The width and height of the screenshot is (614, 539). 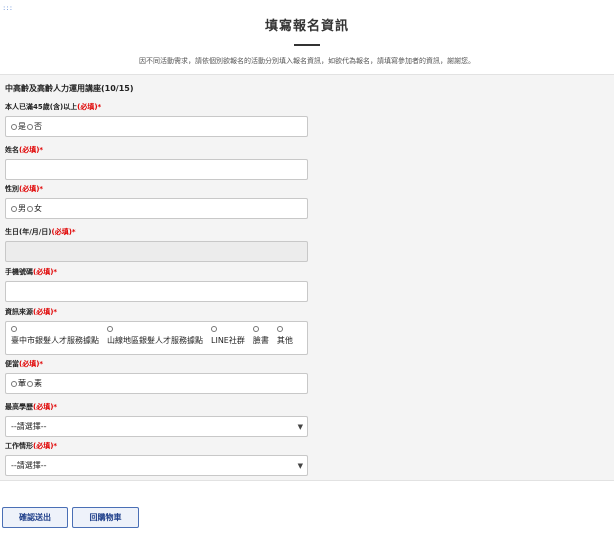 I want to click on source-radio-group: 臺中市銀髮人才服務據點 山線地區銀髮人才服務據點 LINE社群 臉書 其他, so click(x=156, y=338).